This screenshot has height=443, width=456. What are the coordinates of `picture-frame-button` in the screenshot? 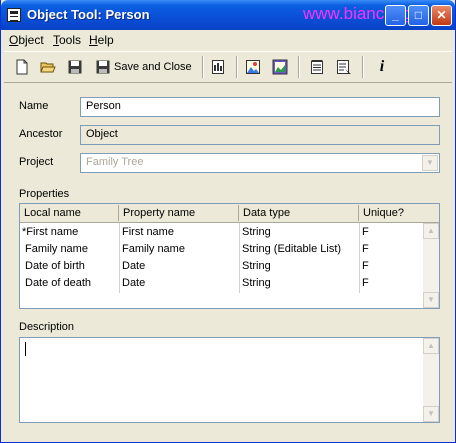 It's located at (280, 67).